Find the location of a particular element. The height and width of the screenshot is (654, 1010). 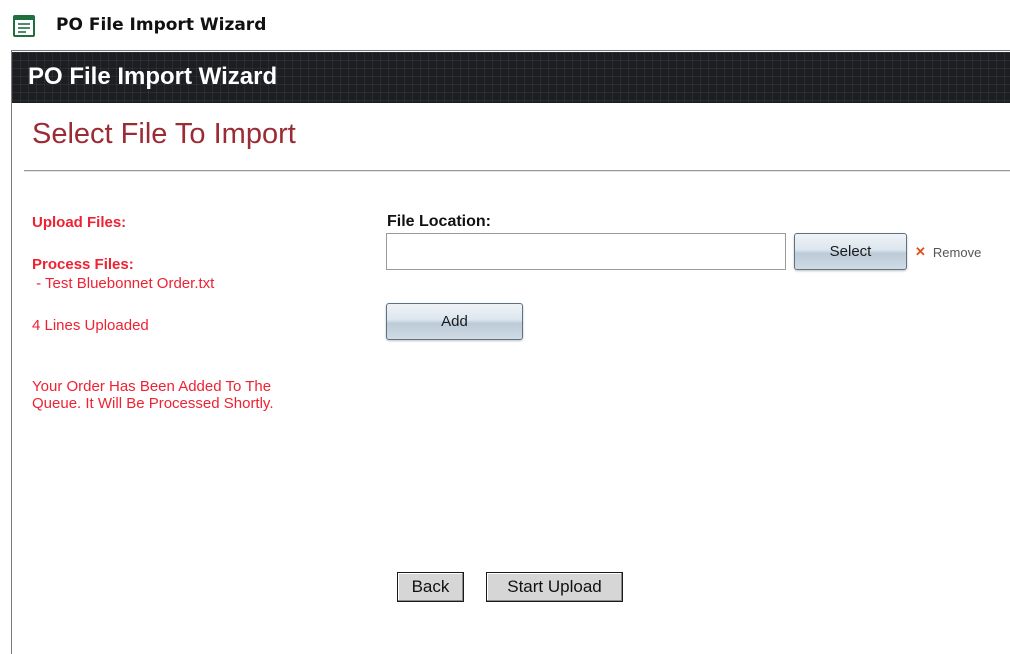

back-button: Back is located at coordinates (430, 587).